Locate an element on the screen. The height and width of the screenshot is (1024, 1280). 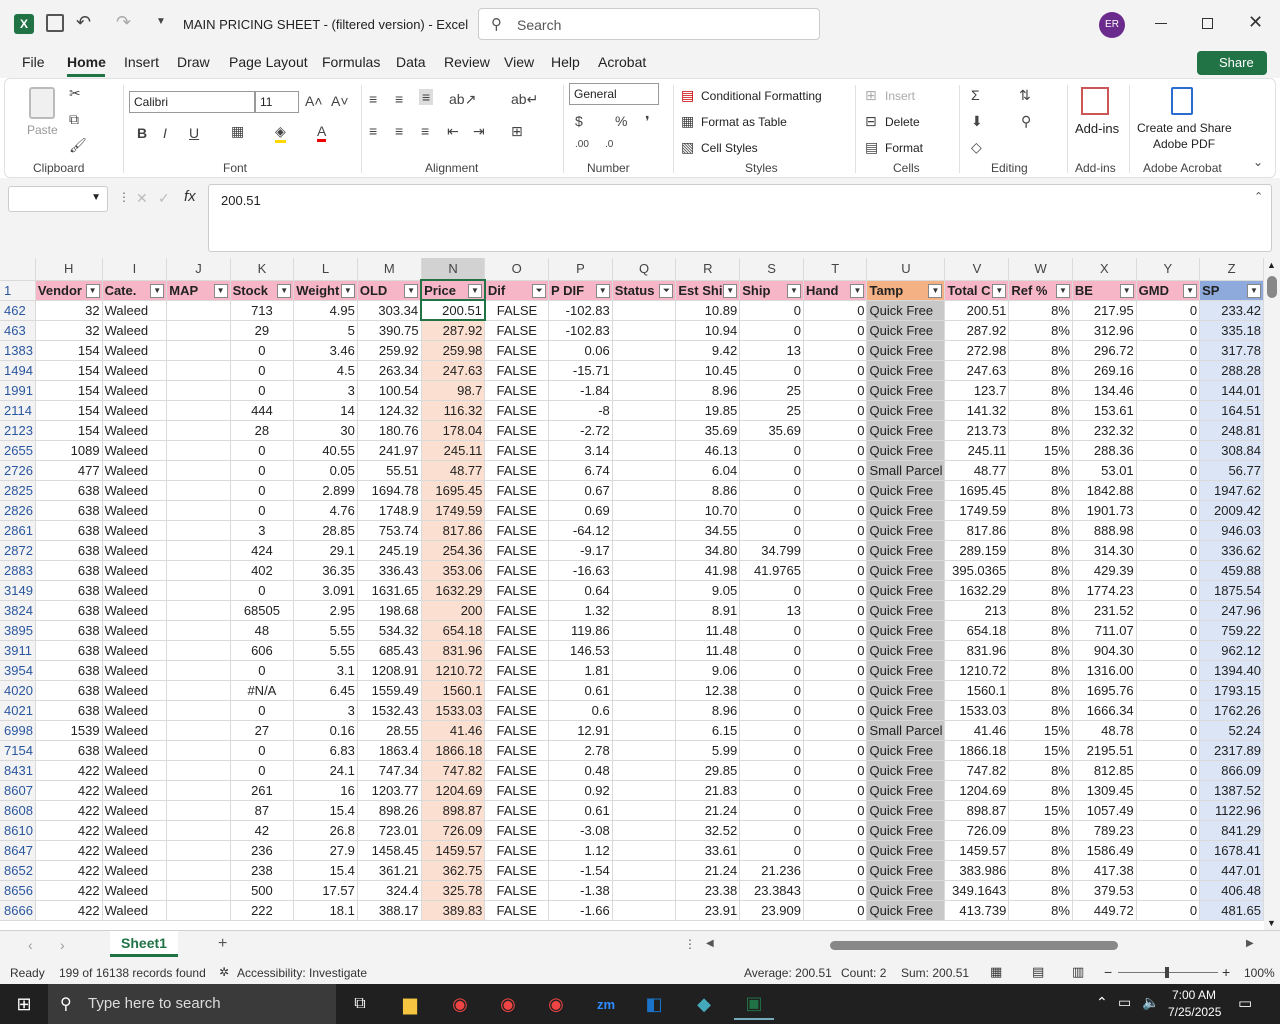
filter-header-cell: Cate. ▼ is located at coordinates (135, 290).